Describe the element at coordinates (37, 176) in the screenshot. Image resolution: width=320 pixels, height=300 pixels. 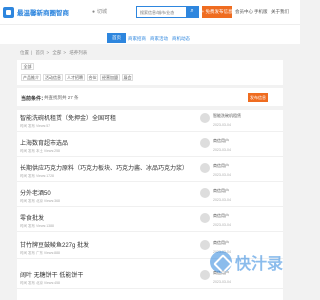
I see `listing-meta: 时间 发布 Views:1728` at that location.